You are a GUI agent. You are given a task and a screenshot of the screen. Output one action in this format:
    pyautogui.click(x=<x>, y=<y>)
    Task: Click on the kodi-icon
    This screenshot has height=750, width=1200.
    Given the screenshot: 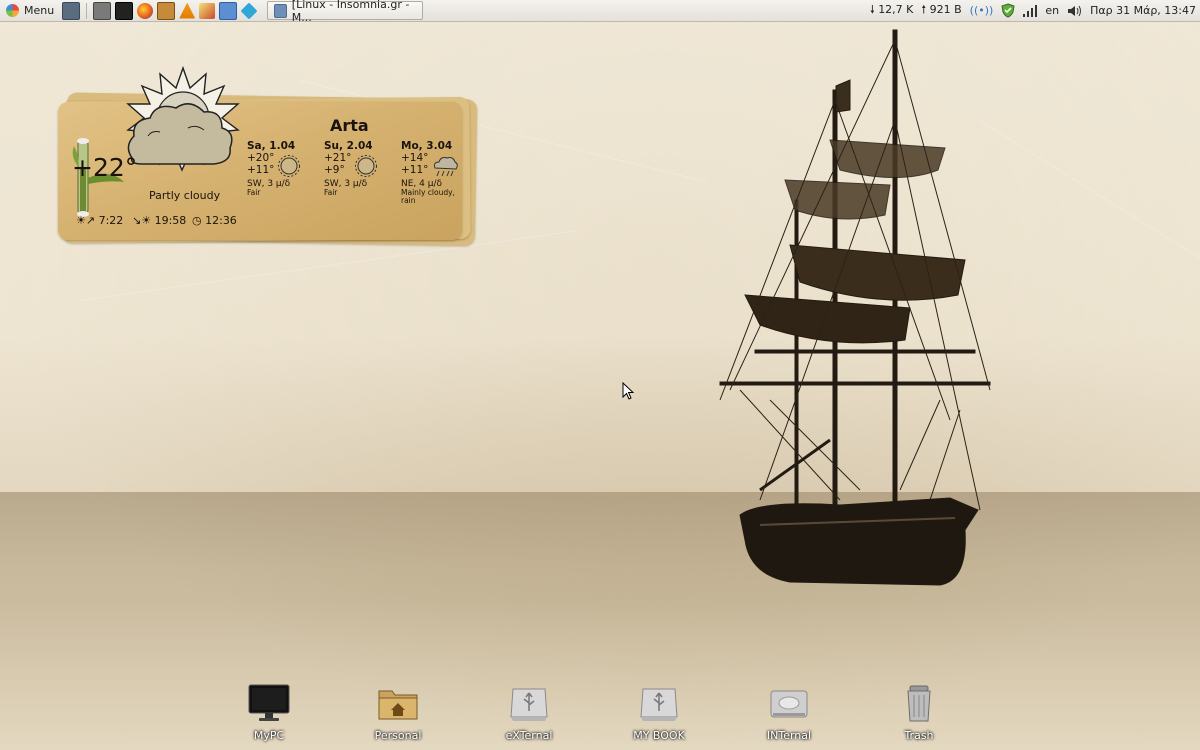 What is the action you would take?
    pyautogui.click(x=249, y=10)
    